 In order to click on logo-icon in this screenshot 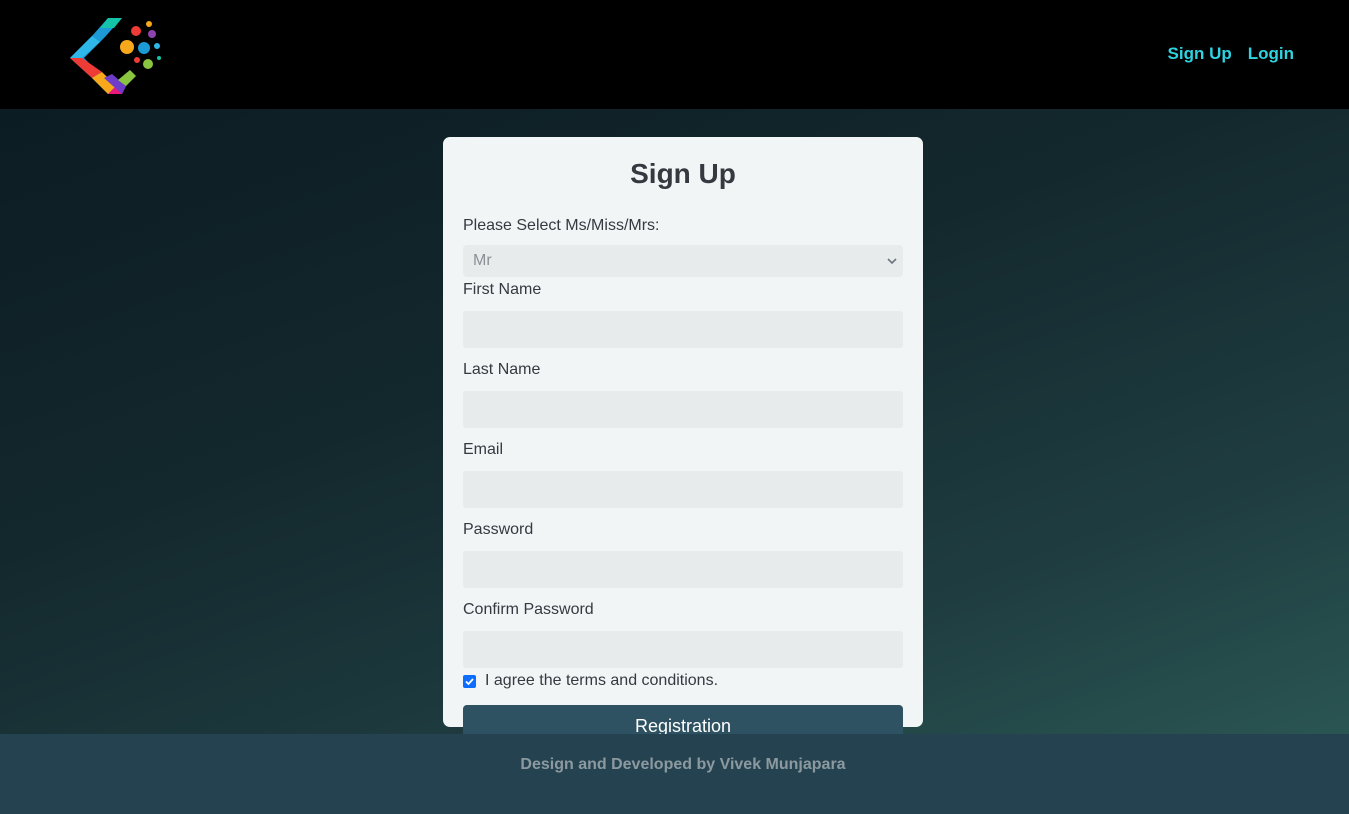, I will do `click(114, 55)`.